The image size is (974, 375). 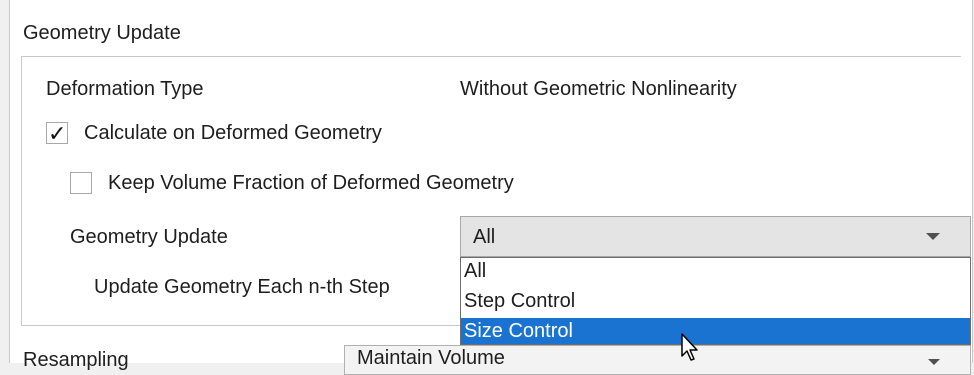 What do you see at coordinates (149, 237) in the screenshot?
I see `geometry-update-label: Geometry Update` at bounding box center [149, 237].